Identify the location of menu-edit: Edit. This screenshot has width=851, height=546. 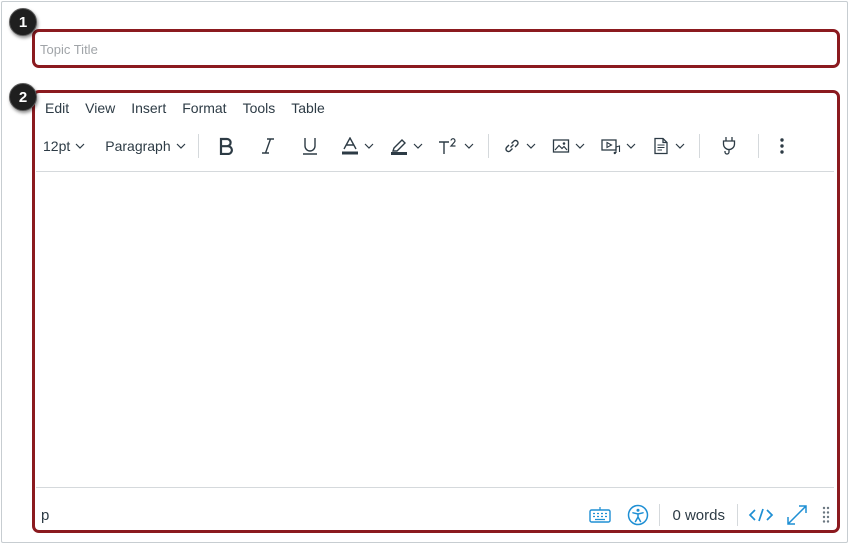
(57, 108).